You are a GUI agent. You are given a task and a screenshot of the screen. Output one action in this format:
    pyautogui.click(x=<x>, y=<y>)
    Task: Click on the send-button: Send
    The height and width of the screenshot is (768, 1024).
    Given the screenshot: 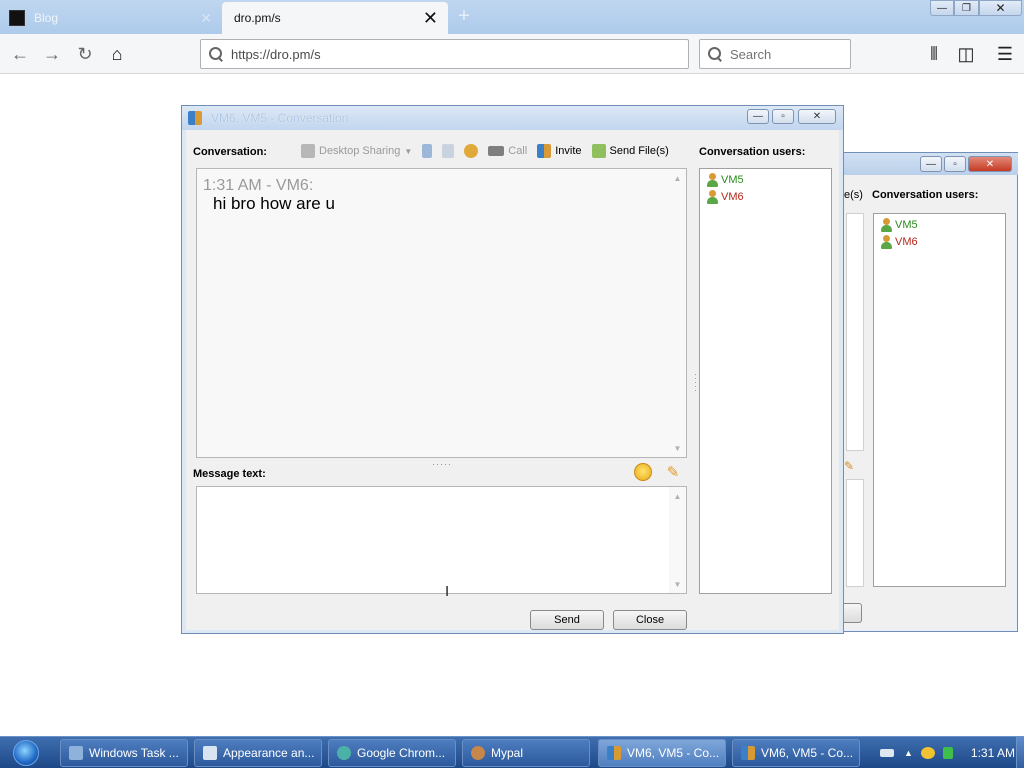 What is the action you would take?
    pyautogui.click(x=567, y=620)
    